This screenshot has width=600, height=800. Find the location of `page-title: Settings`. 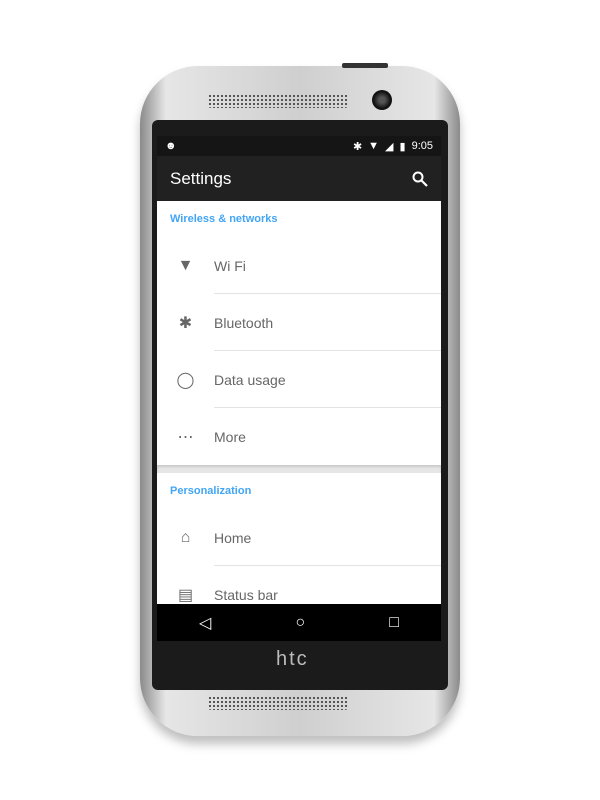

page-title: Settings is located at coordinates (201, 178).